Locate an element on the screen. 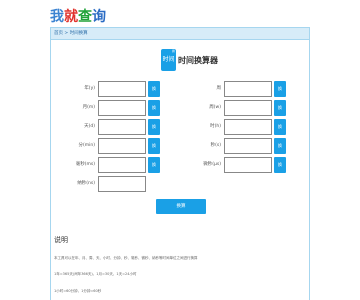  day-convert-button: 换 is located at coordinates (154, 127).